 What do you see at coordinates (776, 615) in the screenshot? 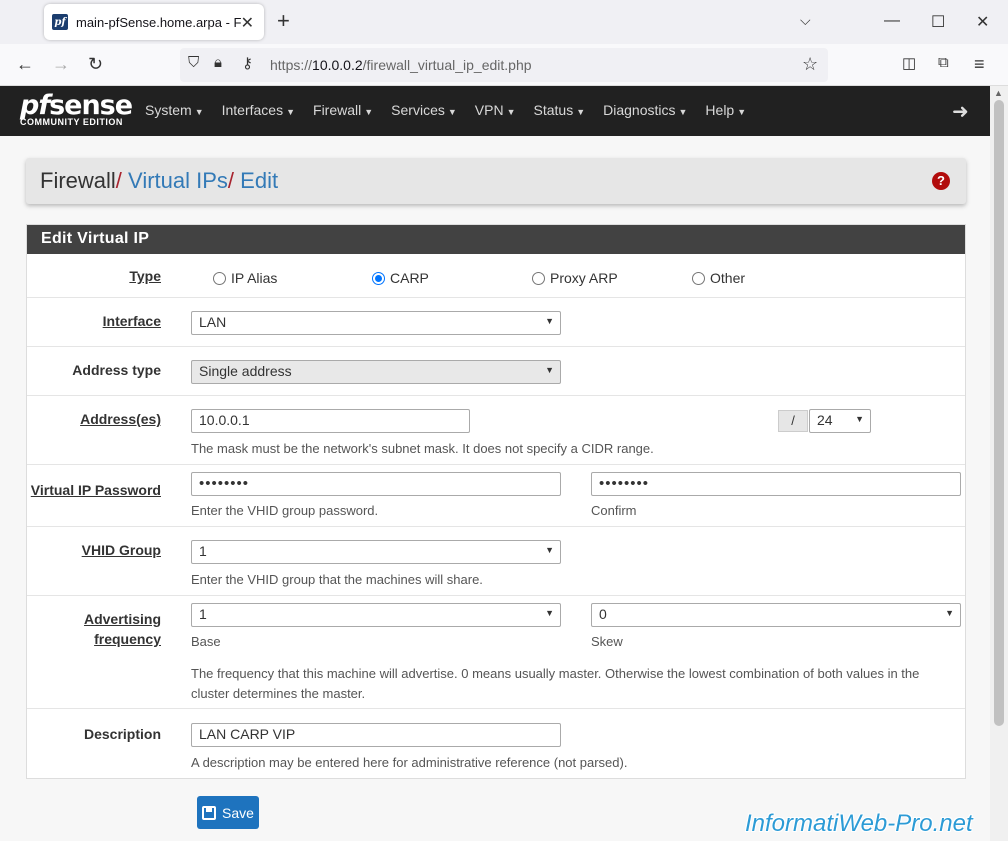
I see `advertising-skew-select: 0 ▼` at bounding box center [776, 615].